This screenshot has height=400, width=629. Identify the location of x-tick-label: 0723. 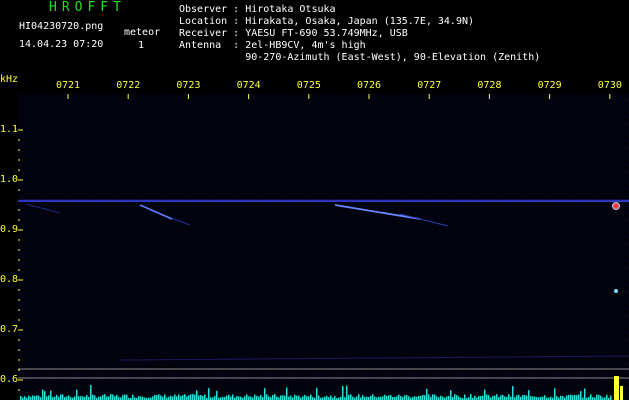
(188, 85).